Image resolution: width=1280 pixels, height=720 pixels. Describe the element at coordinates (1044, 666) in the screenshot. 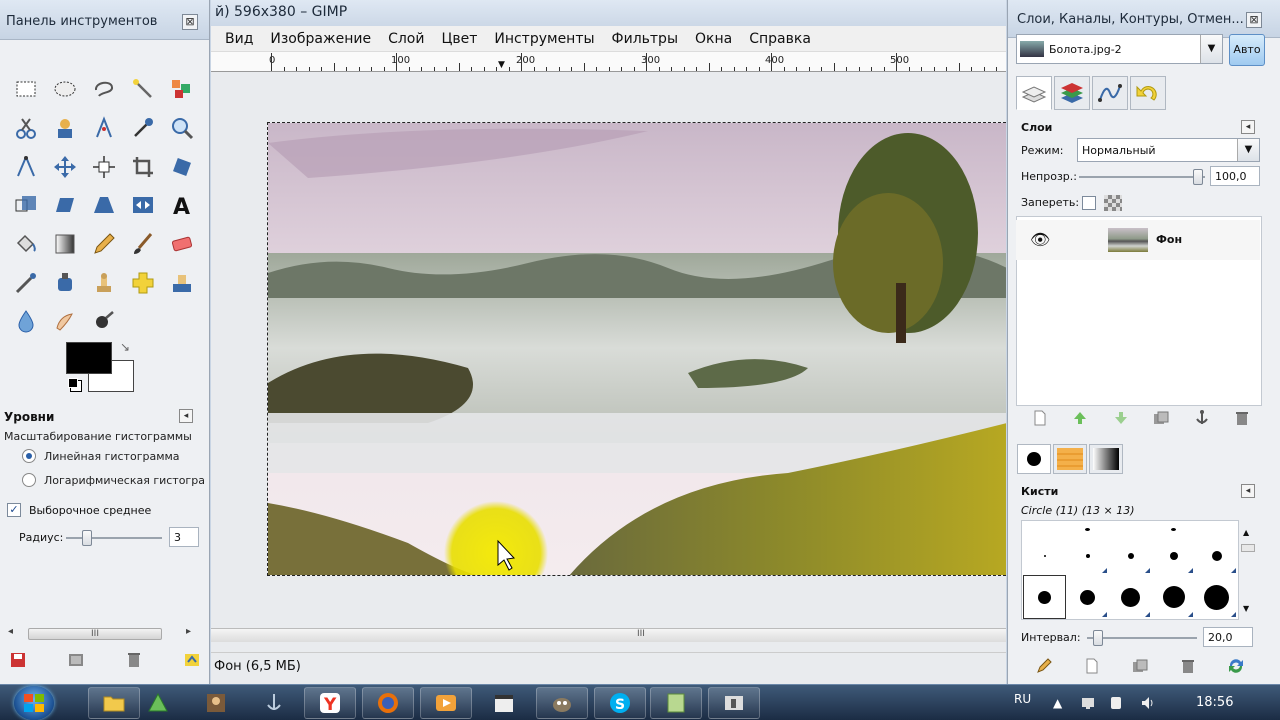

I see `edit-brush-icon` at that location.